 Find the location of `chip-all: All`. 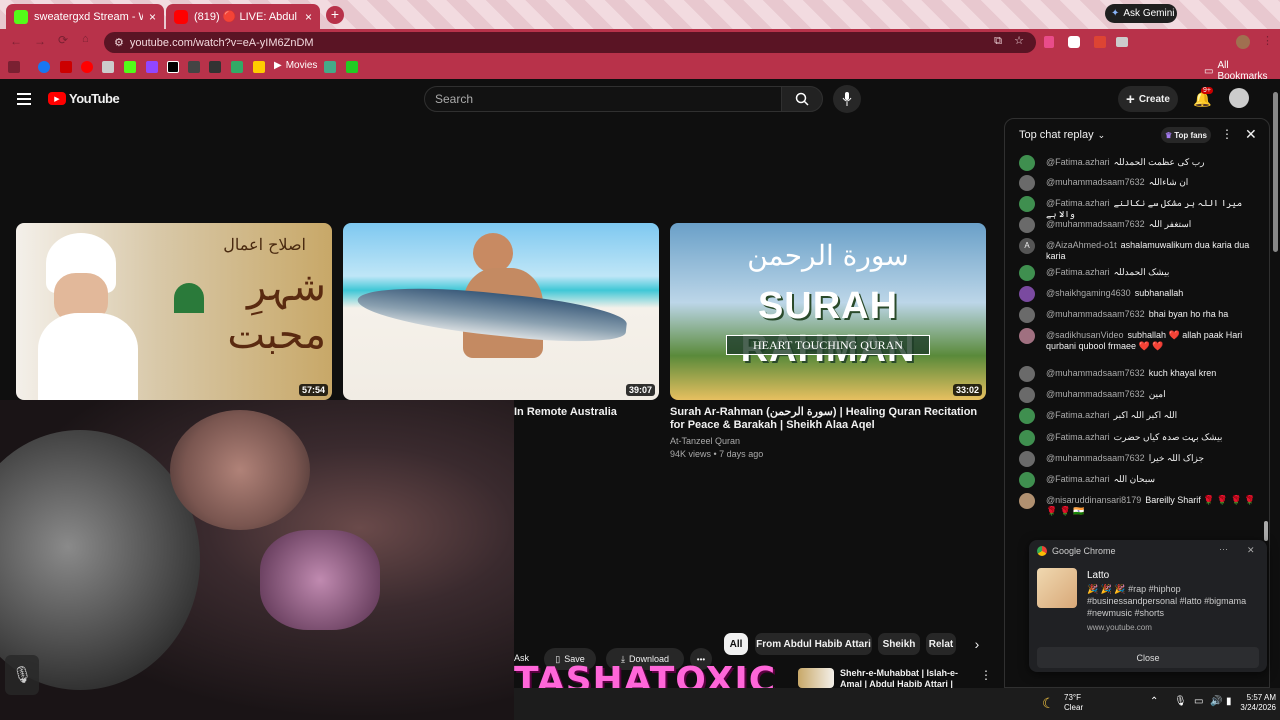

chip-all: All is located at coordinates (736, 644).